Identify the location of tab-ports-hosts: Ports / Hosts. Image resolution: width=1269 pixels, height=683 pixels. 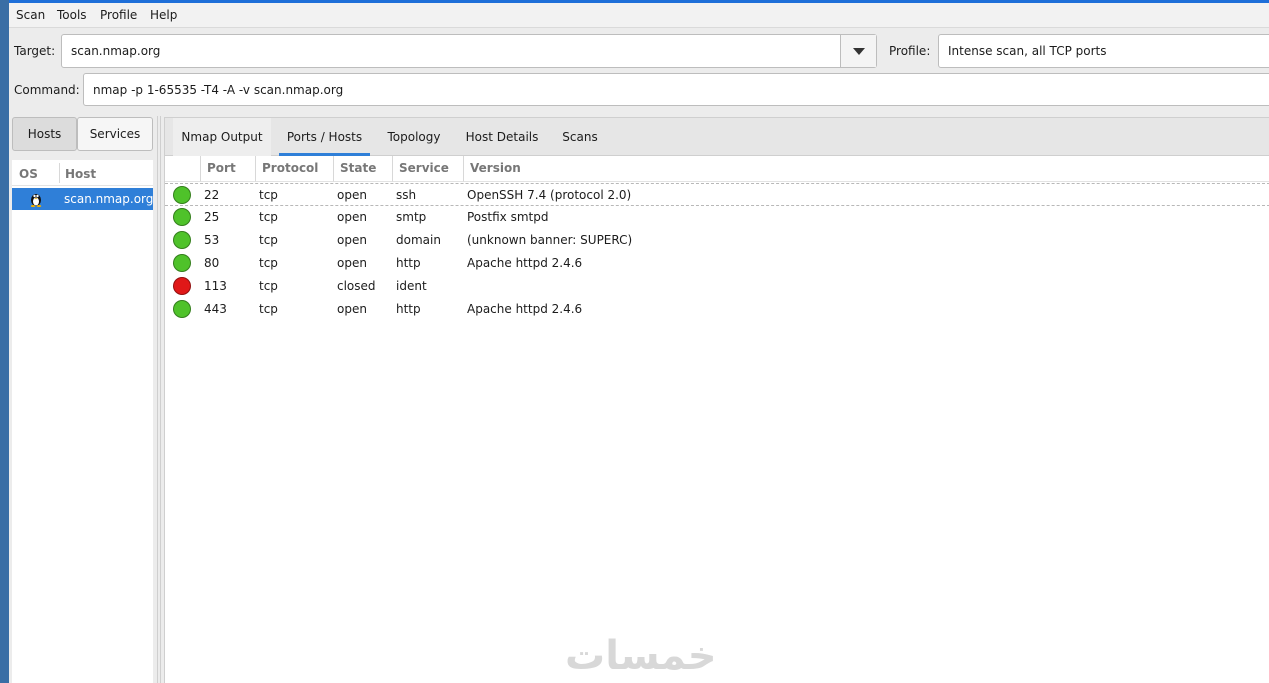
(324, 137).